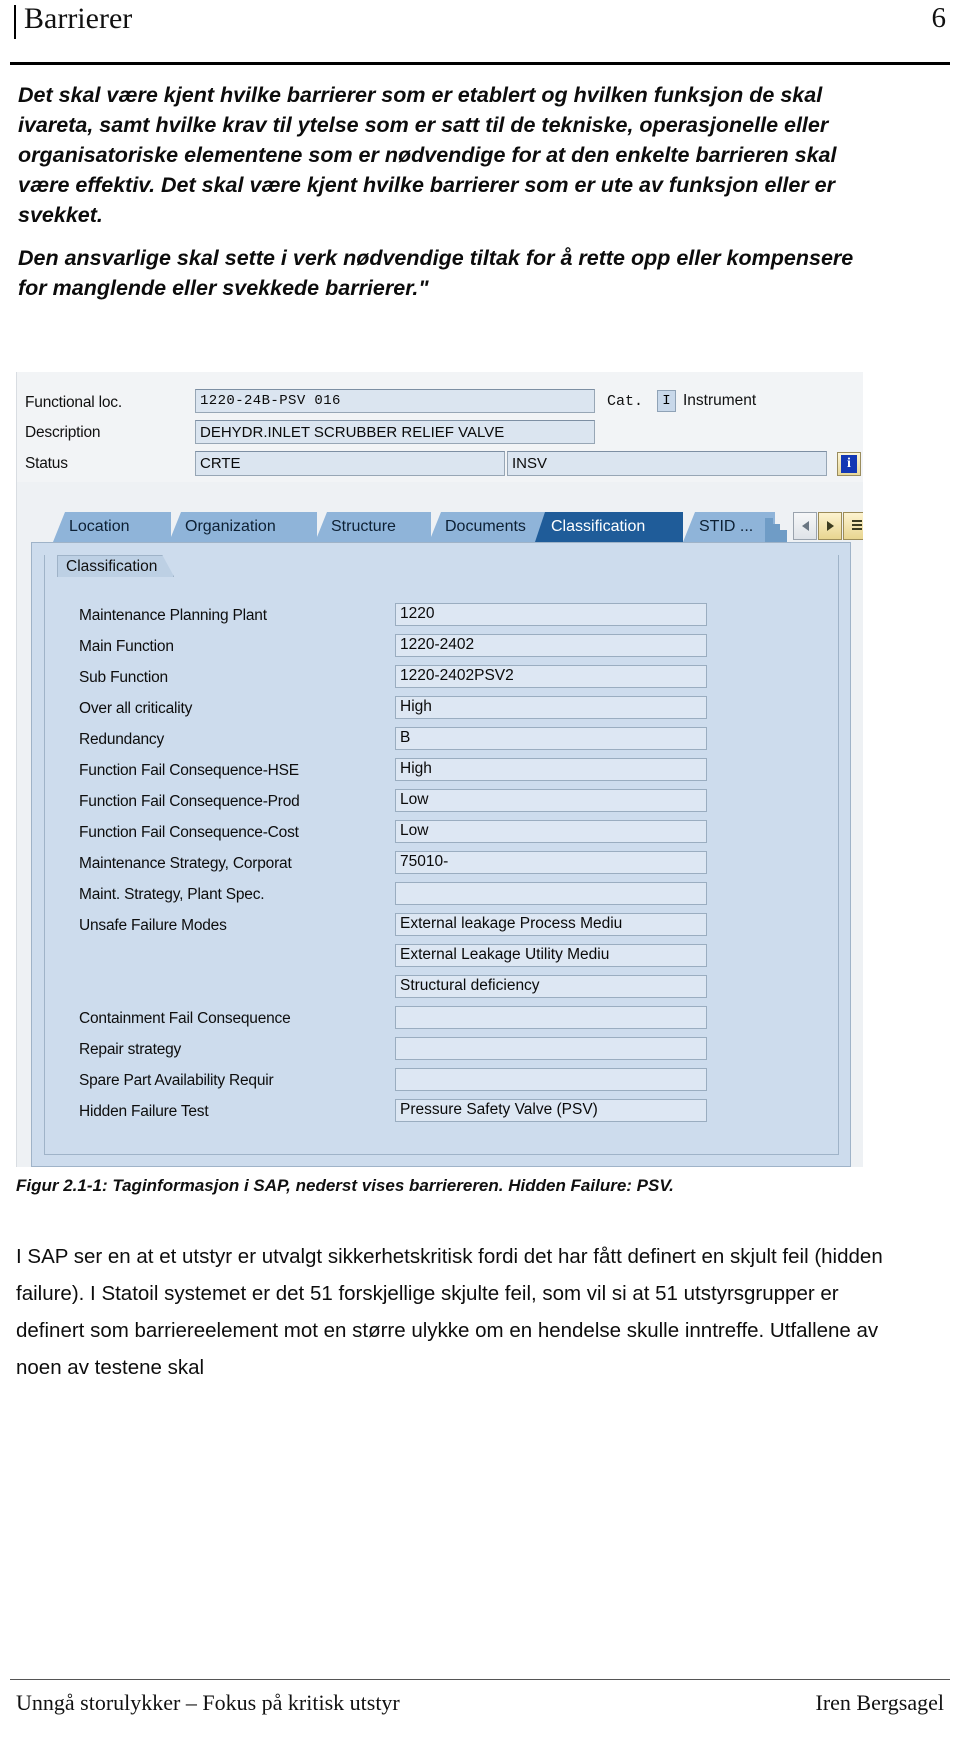 The image size is (960, 1738). I want to click on row-value-unsafe-failure-mode-1: External leakage Process Mediu, so click(551, 924).